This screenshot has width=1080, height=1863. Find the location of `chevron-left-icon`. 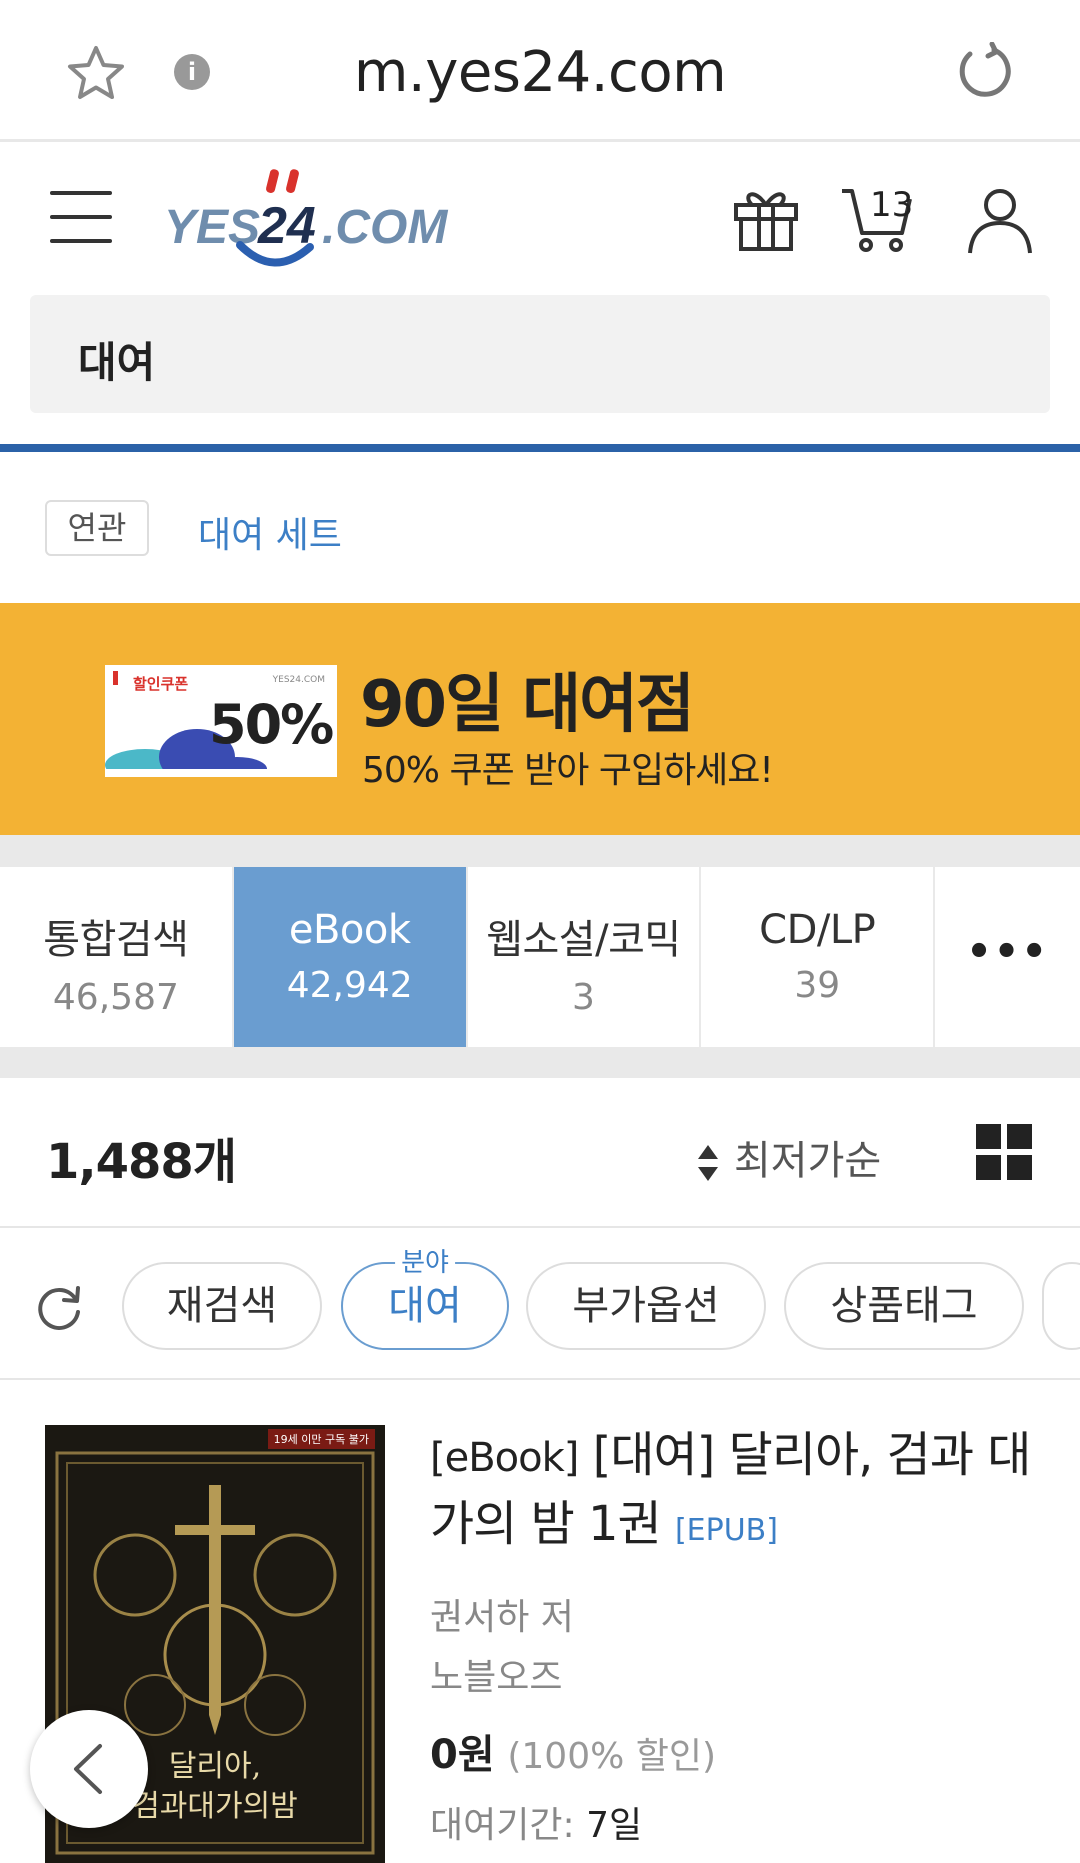

chevron-left-icon is located at coordinates (88, 1769).